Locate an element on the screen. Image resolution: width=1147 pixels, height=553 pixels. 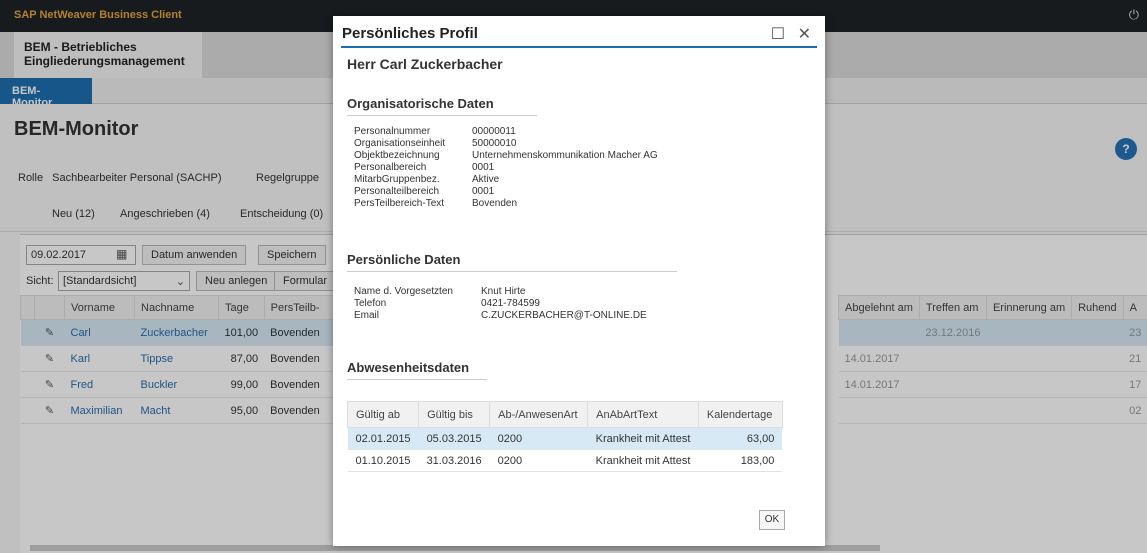
org-value: 50000010 is located at coordinates (494, 143).